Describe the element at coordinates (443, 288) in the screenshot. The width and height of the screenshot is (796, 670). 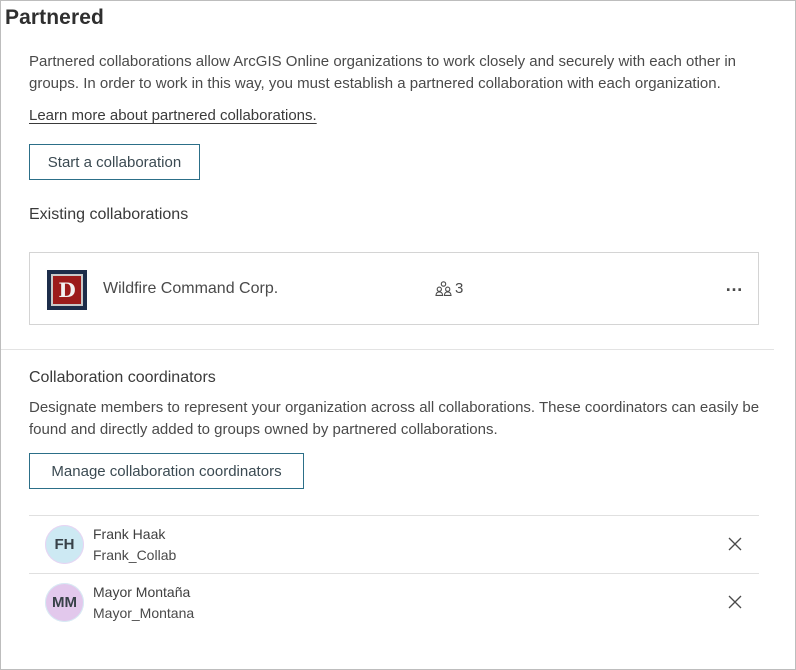
I see `group-icon` at that location.